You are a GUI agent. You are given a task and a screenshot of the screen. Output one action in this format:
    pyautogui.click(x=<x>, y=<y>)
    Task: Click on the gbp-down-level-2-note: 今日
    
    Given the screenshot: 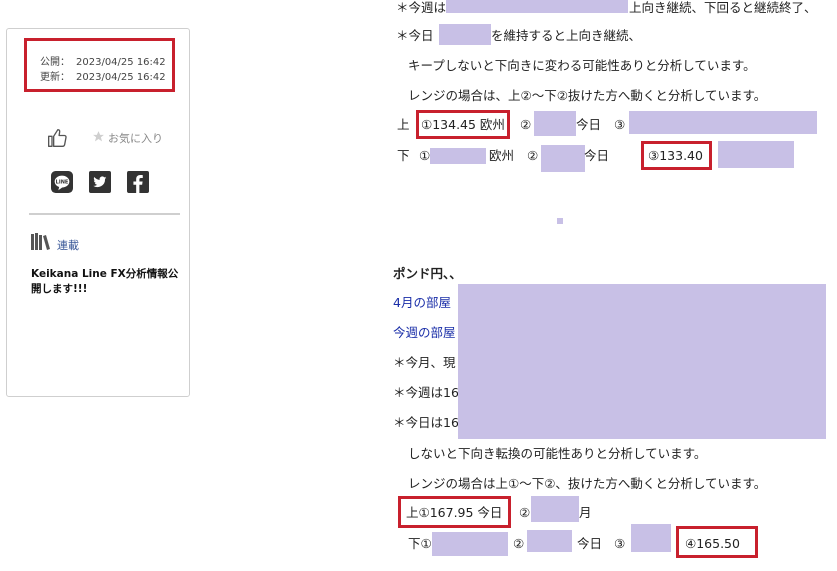 What is the action you would take?
    pyautogui.click(x=590, y=543)
    